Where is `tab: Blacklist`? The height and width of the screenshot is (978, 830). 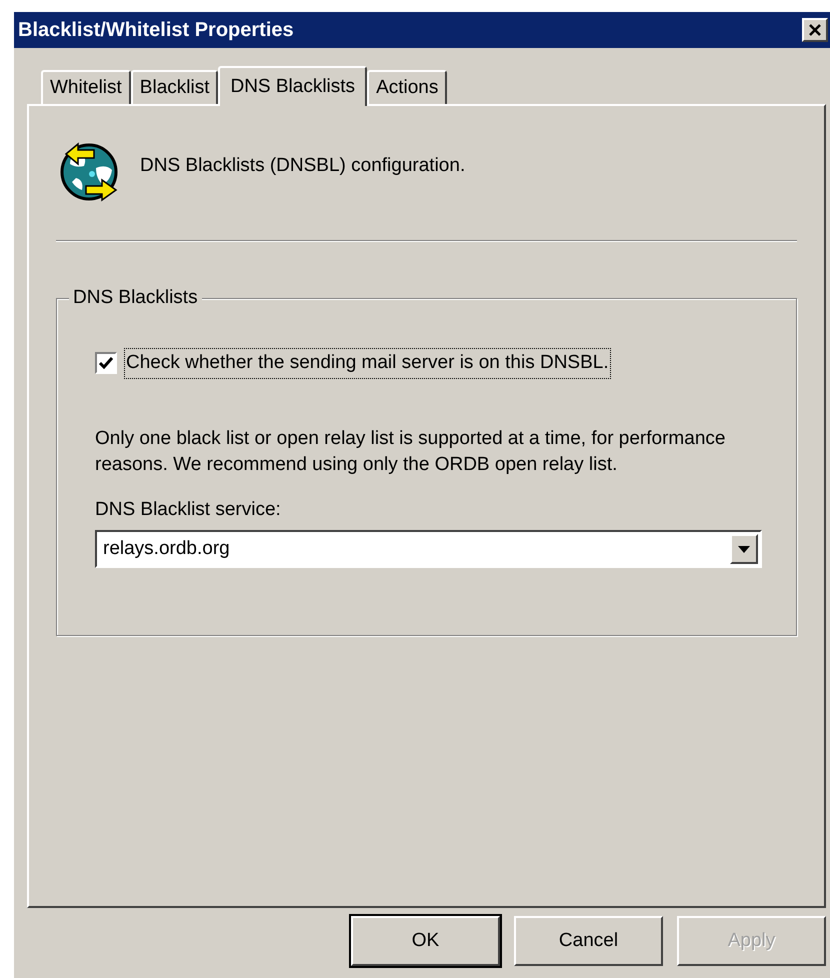
tab: Blacklist is located at coordinates (174, 87).